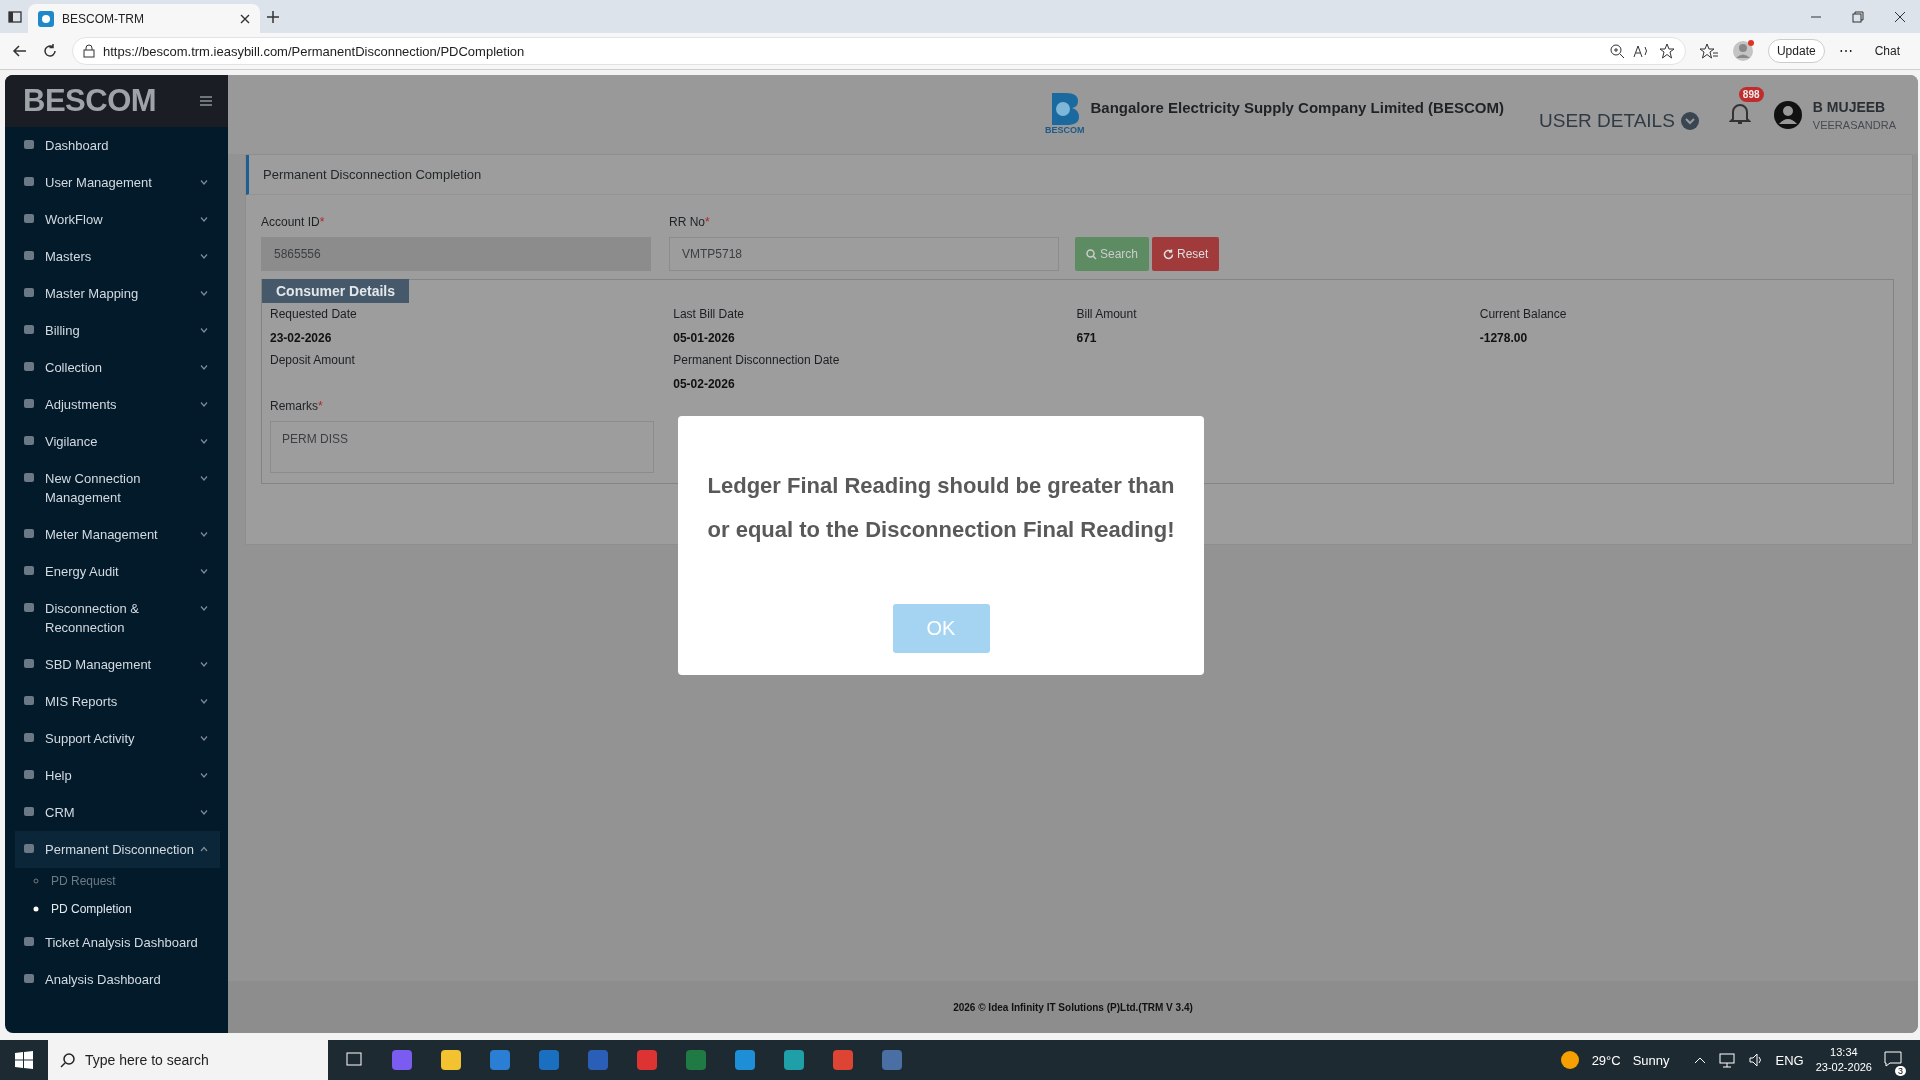 The width and height of the screenshot is (1920, 1080). What do you see at coordinates (1689, 120) in the screenshot?
I see `chevron-down-icon` at bounding box center [1689, 120].